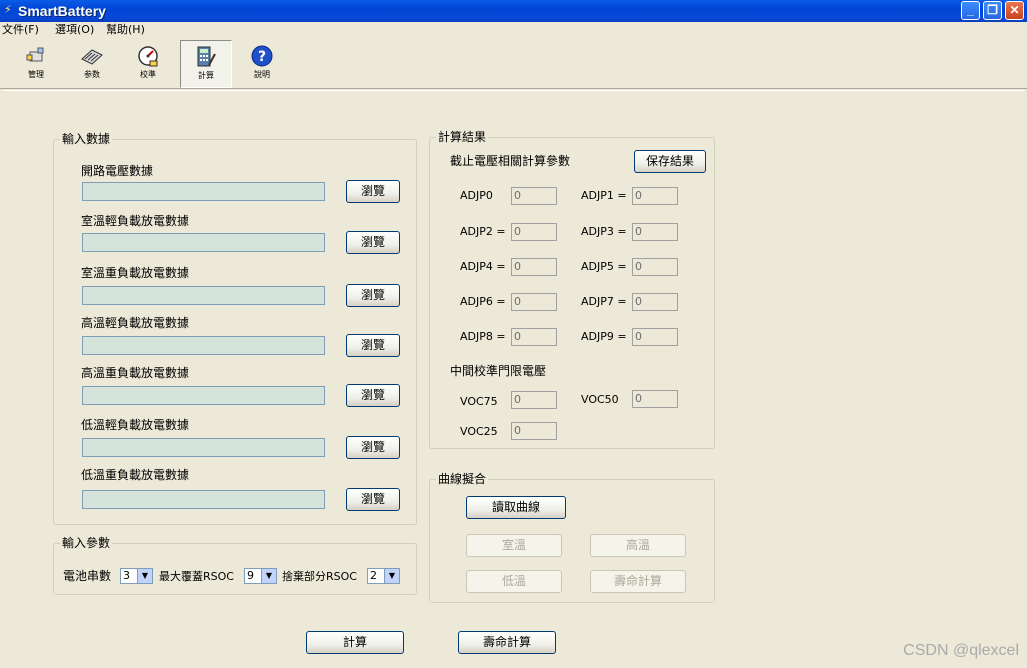 The height and width of the screenshot is (668, 1027). Describe the element at coordinates (262, 74) in the screenshot. I see `toolbar-label: 說明` at that location.